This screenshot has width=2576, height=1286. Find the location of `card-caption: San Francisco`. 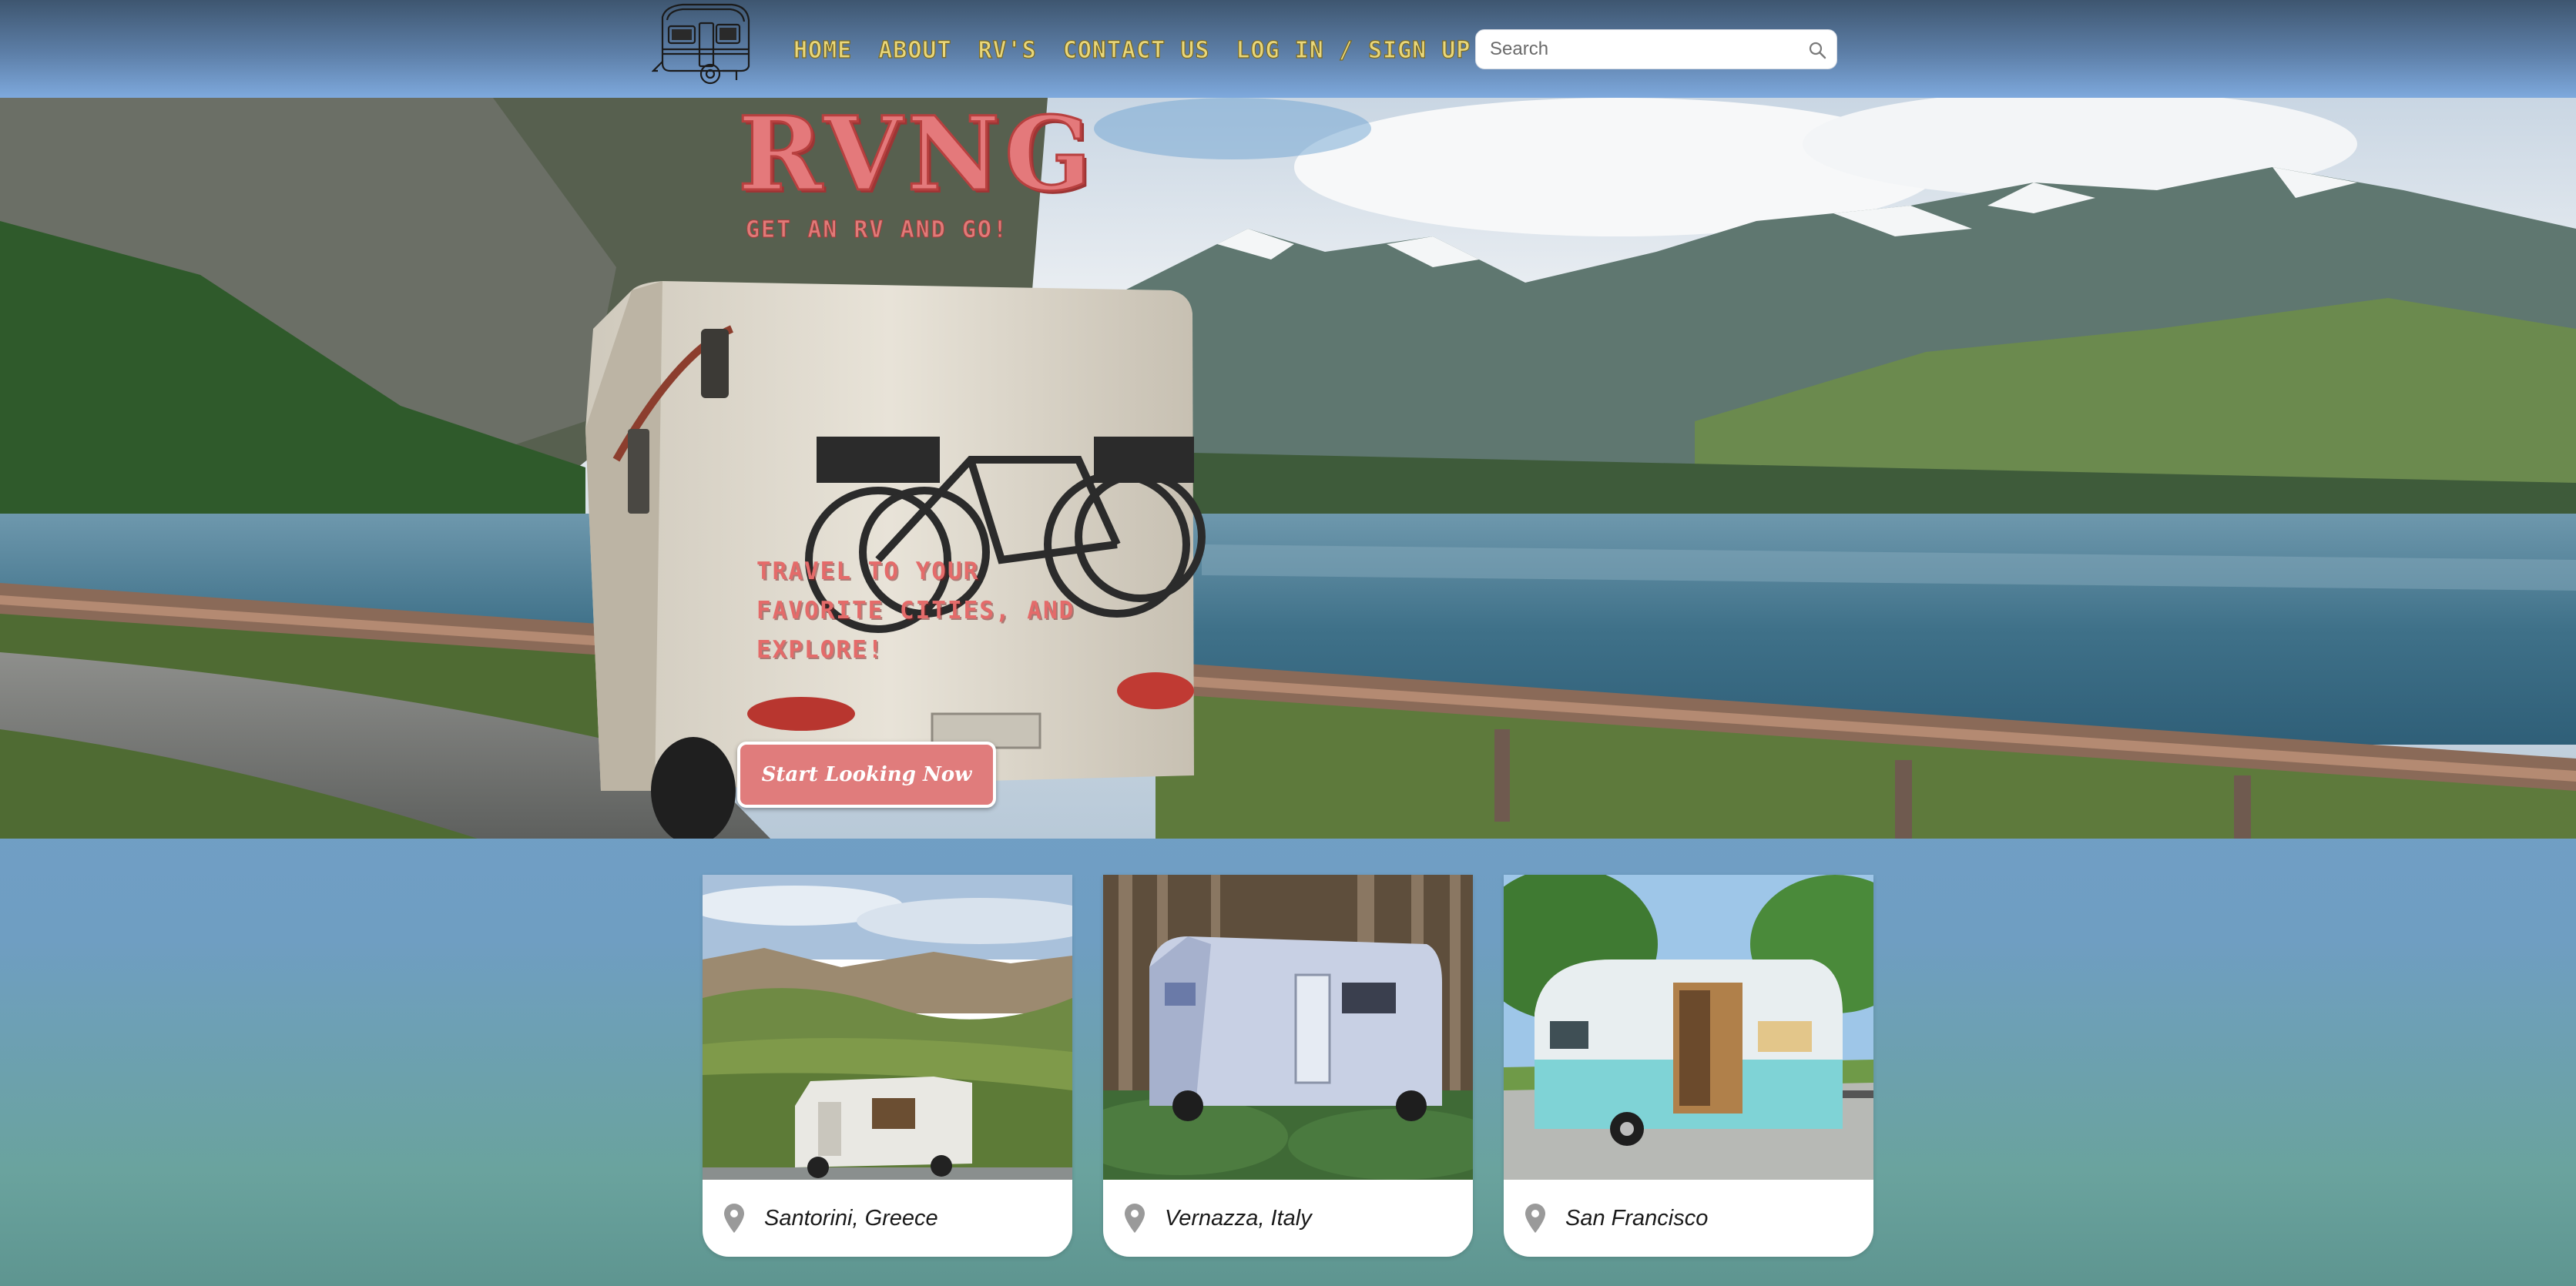

card-caption: San Francisco is located at coordinates (1688, 1218).